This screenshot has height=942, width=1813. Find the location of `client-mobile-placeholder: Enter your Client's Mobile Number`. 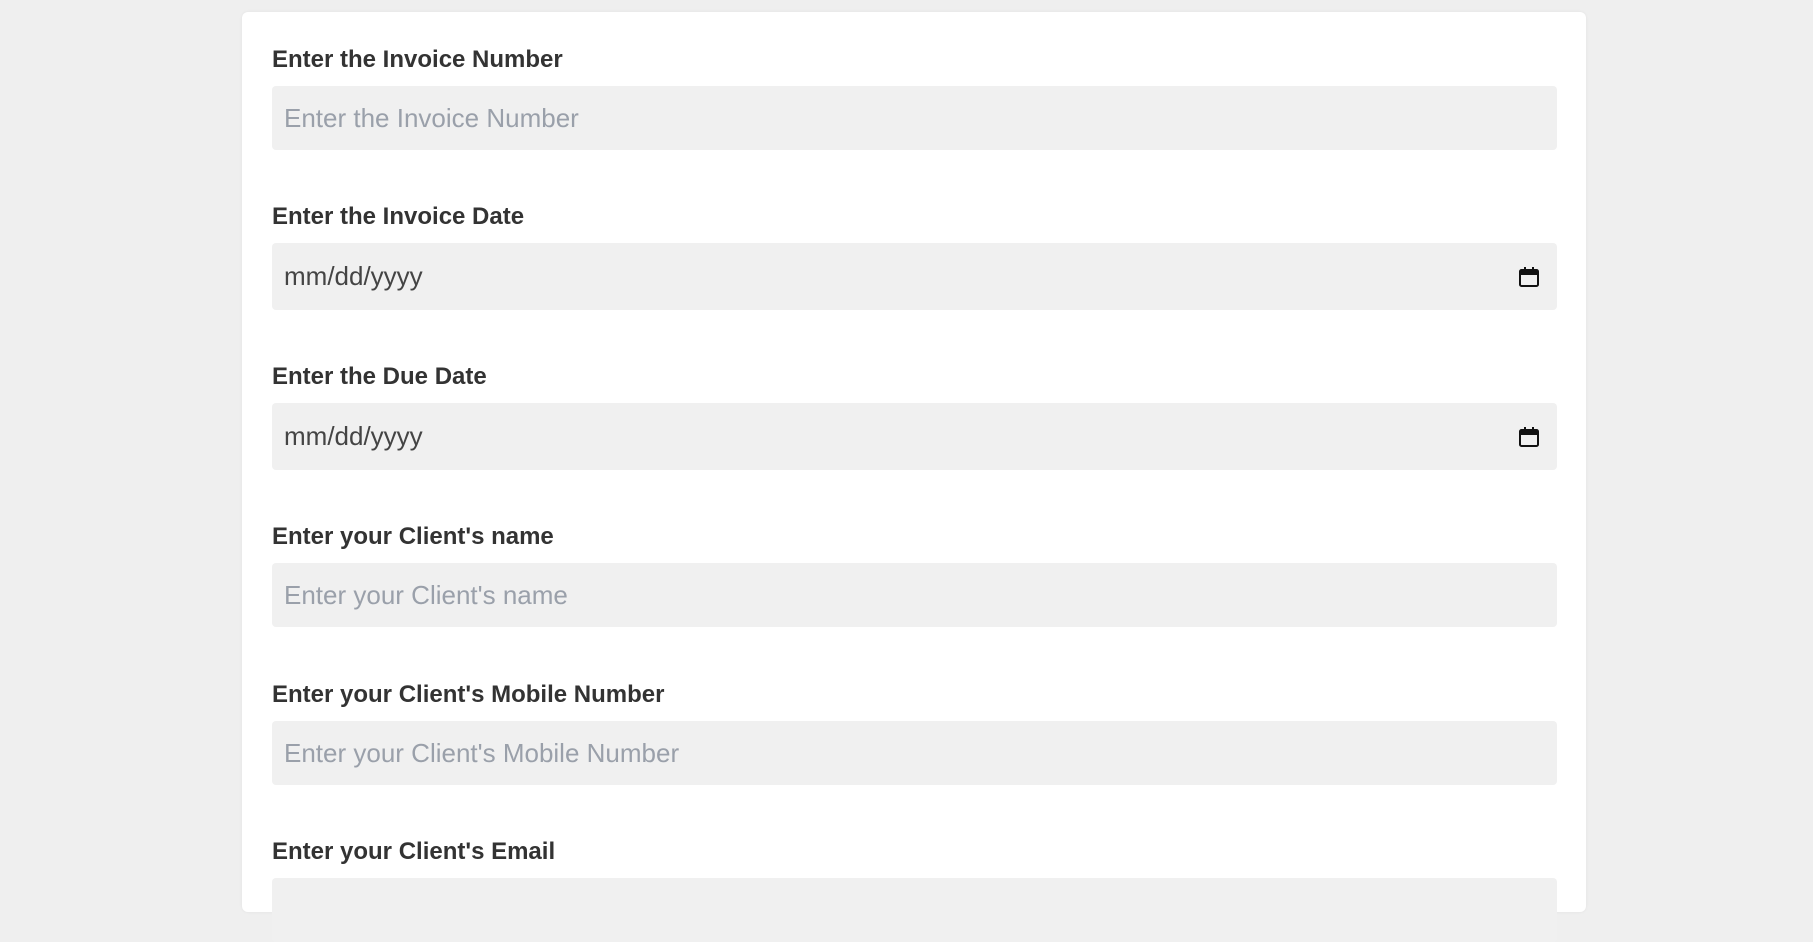

client-mobile-placeholder: Enter your Client's Mobile Number is located at coordinates (482, 752).